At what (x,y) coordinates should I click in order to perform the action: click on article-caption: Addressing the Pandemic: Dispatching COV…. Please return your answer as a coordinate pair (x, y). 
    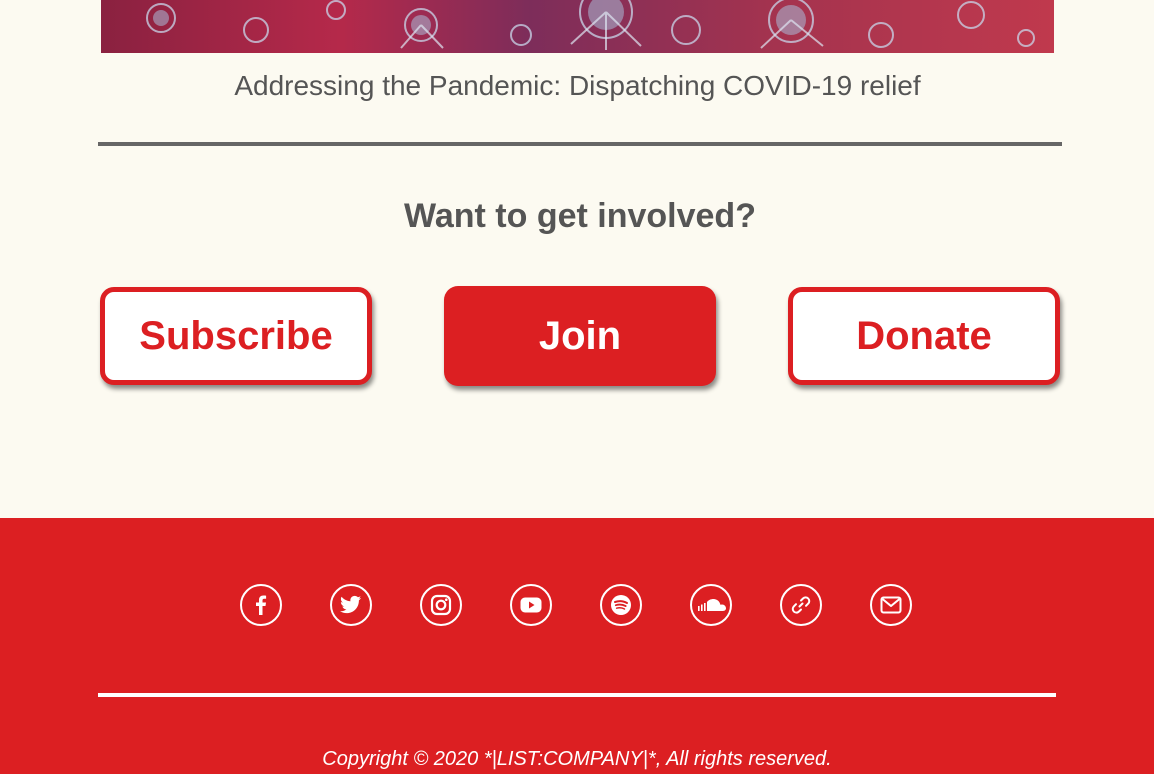
    Looking at the image, I should click on (577, 86).